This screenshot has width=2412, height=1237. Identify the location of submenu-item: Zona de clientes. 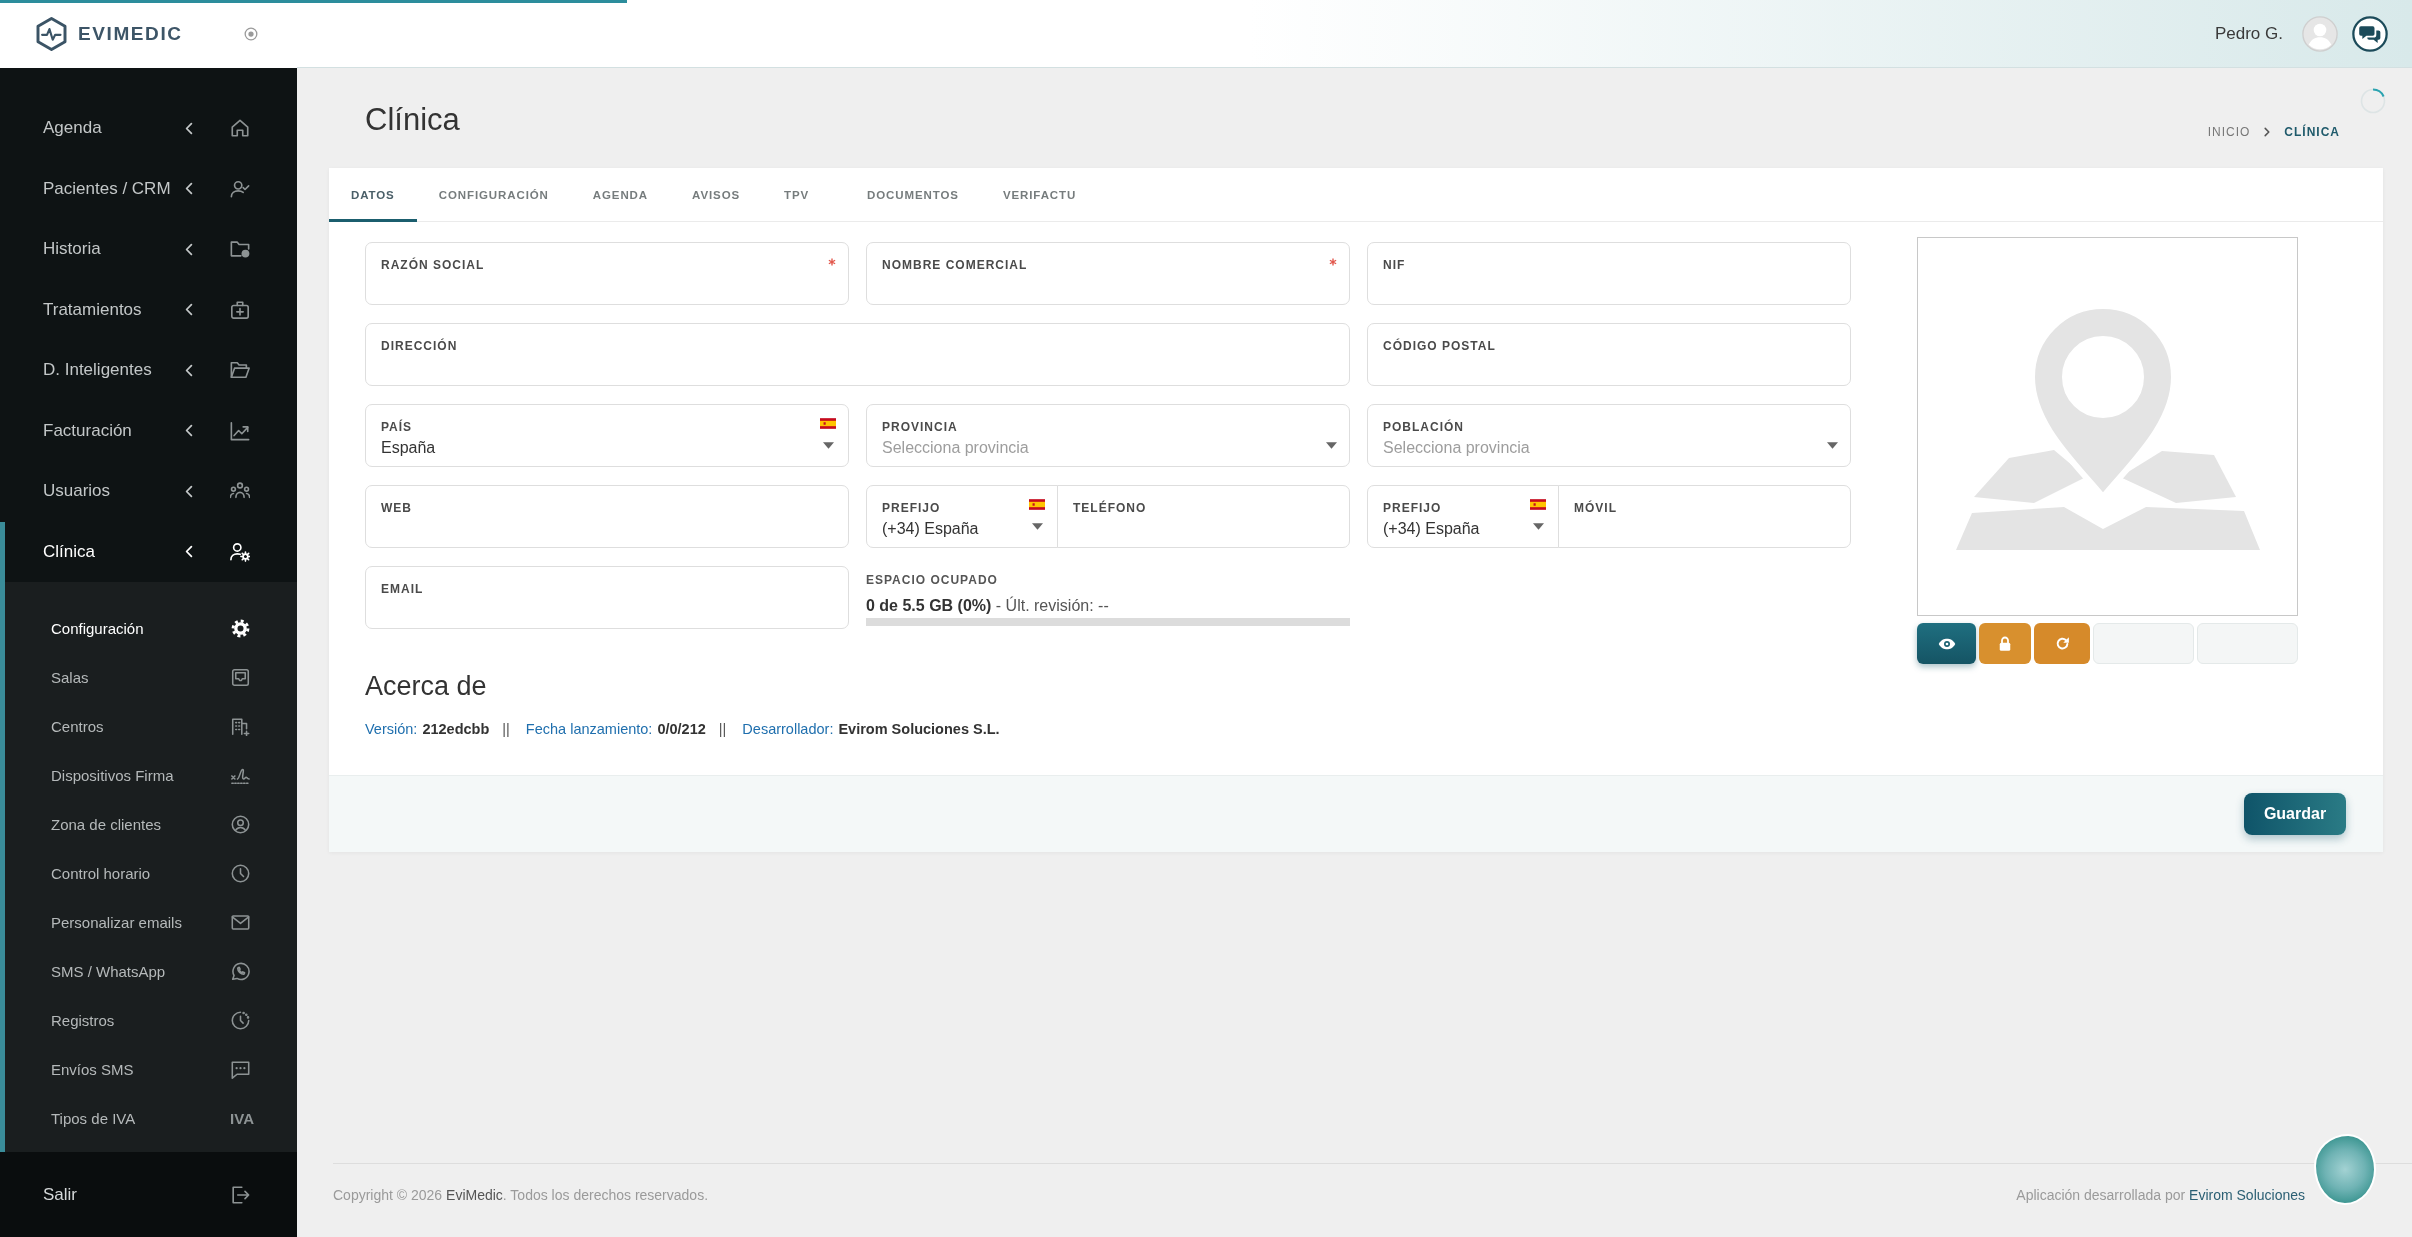
(151, 824).